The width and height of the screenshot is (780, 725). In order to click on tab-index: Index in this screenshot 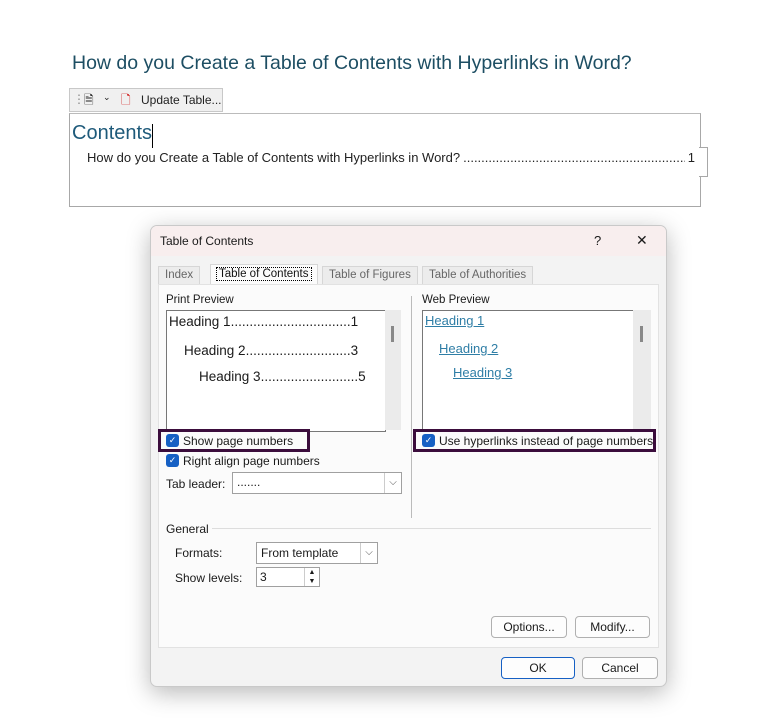, I will do `click(179, 275)`.